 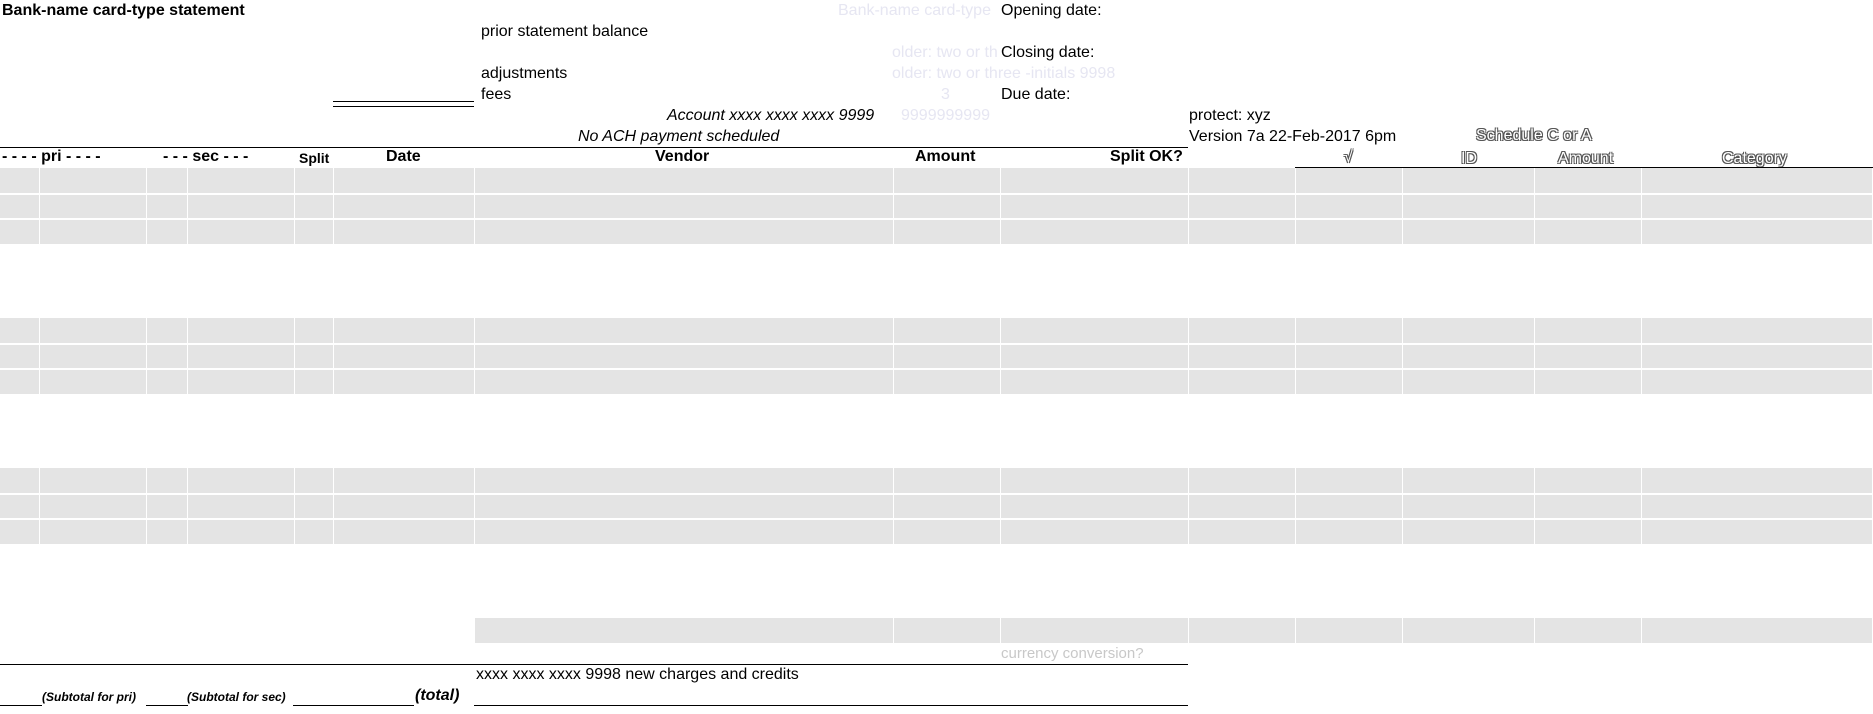 I want to click on schedule-title: Schedule C or A, so click(x=1534, y=135).